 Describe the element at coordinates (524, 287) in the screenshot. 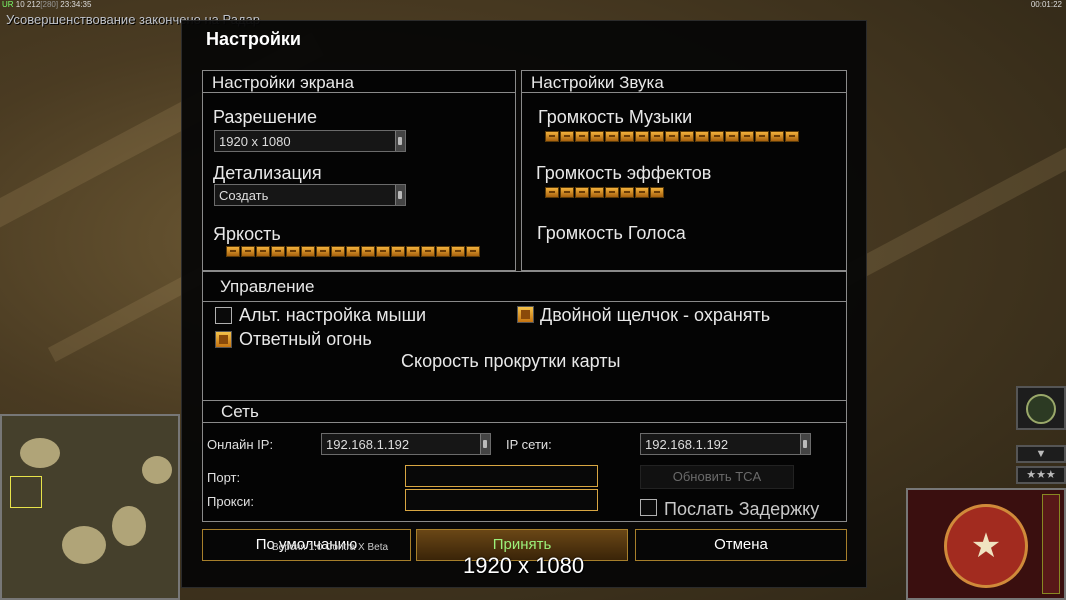

I see `controls-header: Управление` at that location.